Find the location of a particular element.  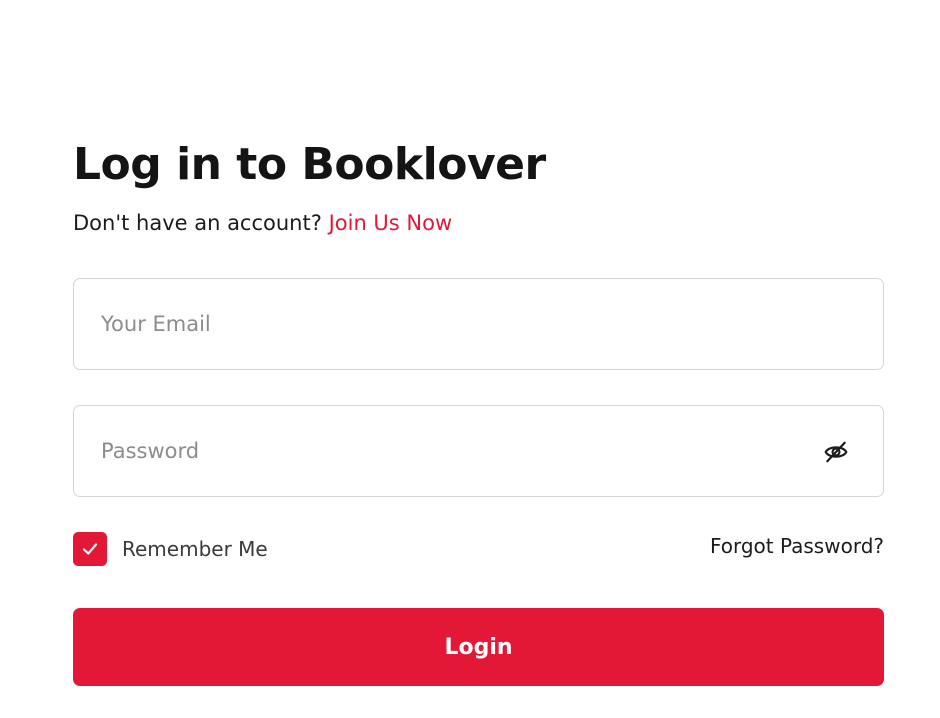

password-input is located at coordinates (478, 451).